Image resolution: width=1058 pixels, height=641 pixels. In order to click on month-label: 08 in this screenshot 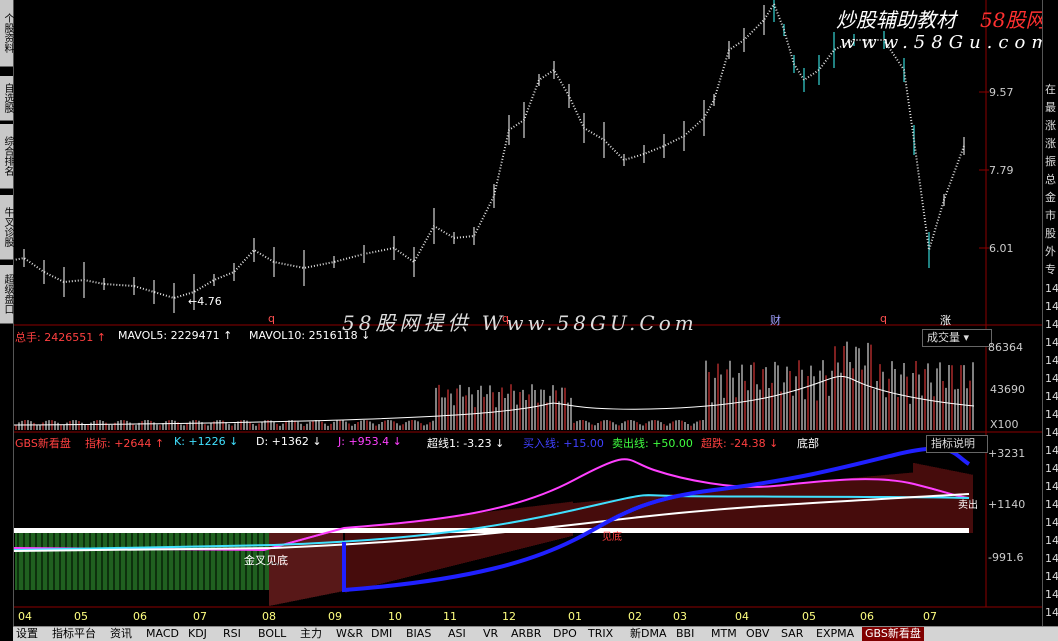, I will do `click(269, 616)`.